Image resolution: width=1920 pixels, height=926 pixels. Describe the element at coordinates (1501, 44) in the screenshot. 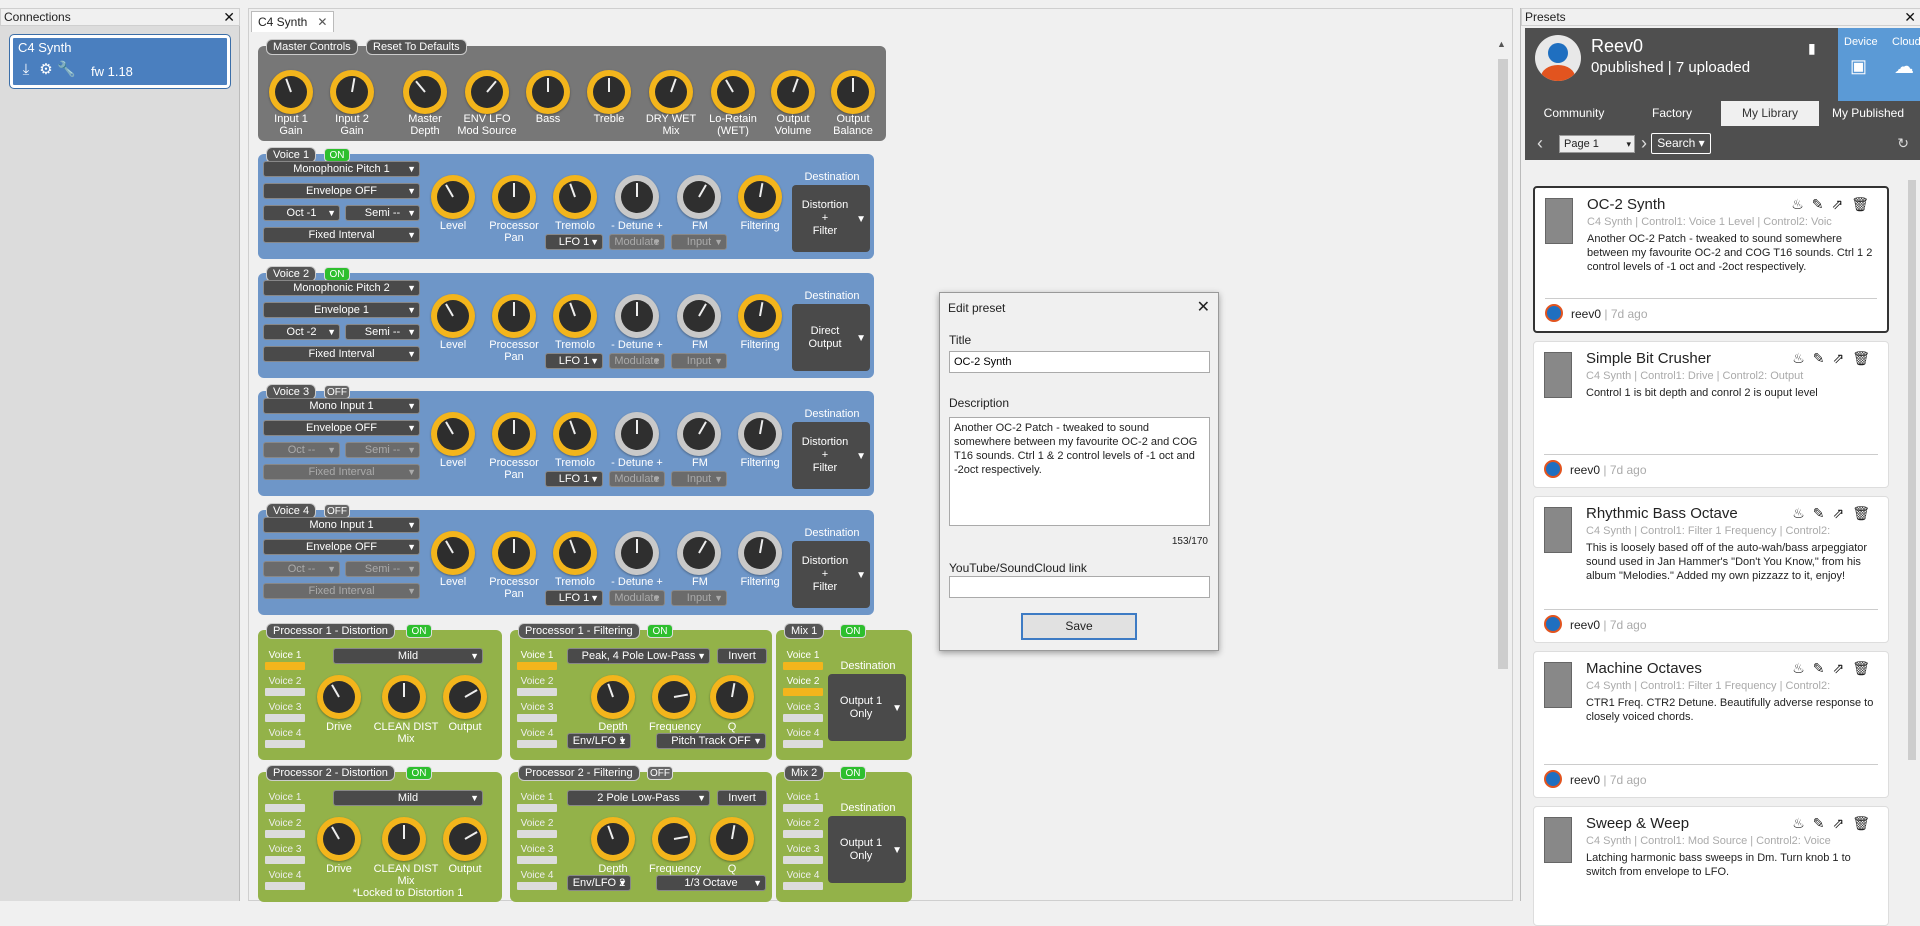

I see `scroll-up-icon: ▲` at that location.